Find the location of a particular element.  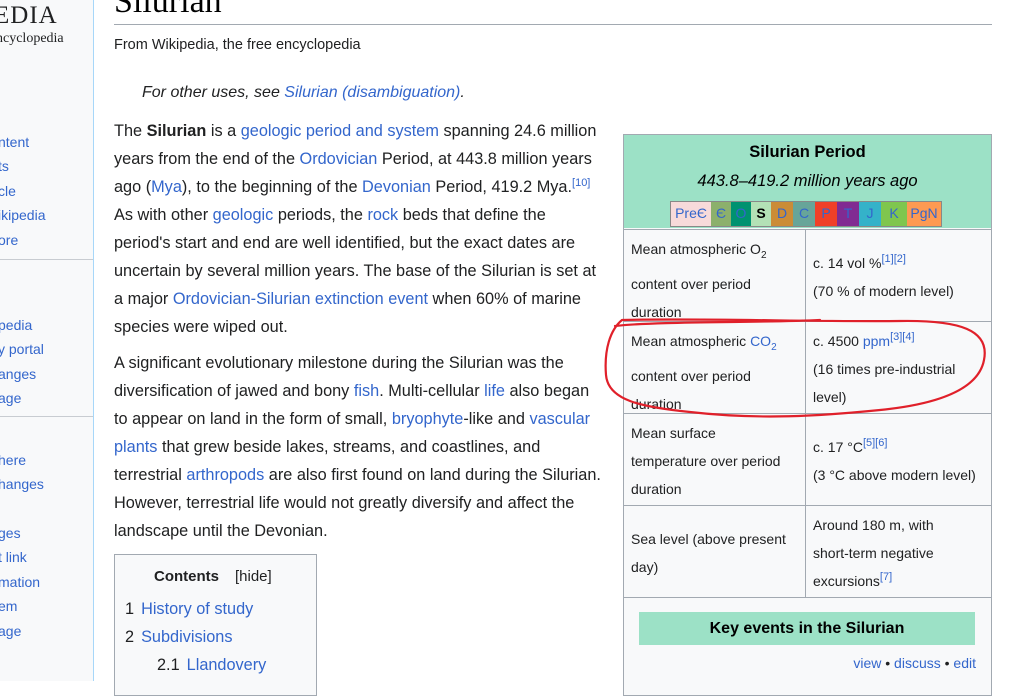

link-ppm: ppm is located at coordinates (876, 341).